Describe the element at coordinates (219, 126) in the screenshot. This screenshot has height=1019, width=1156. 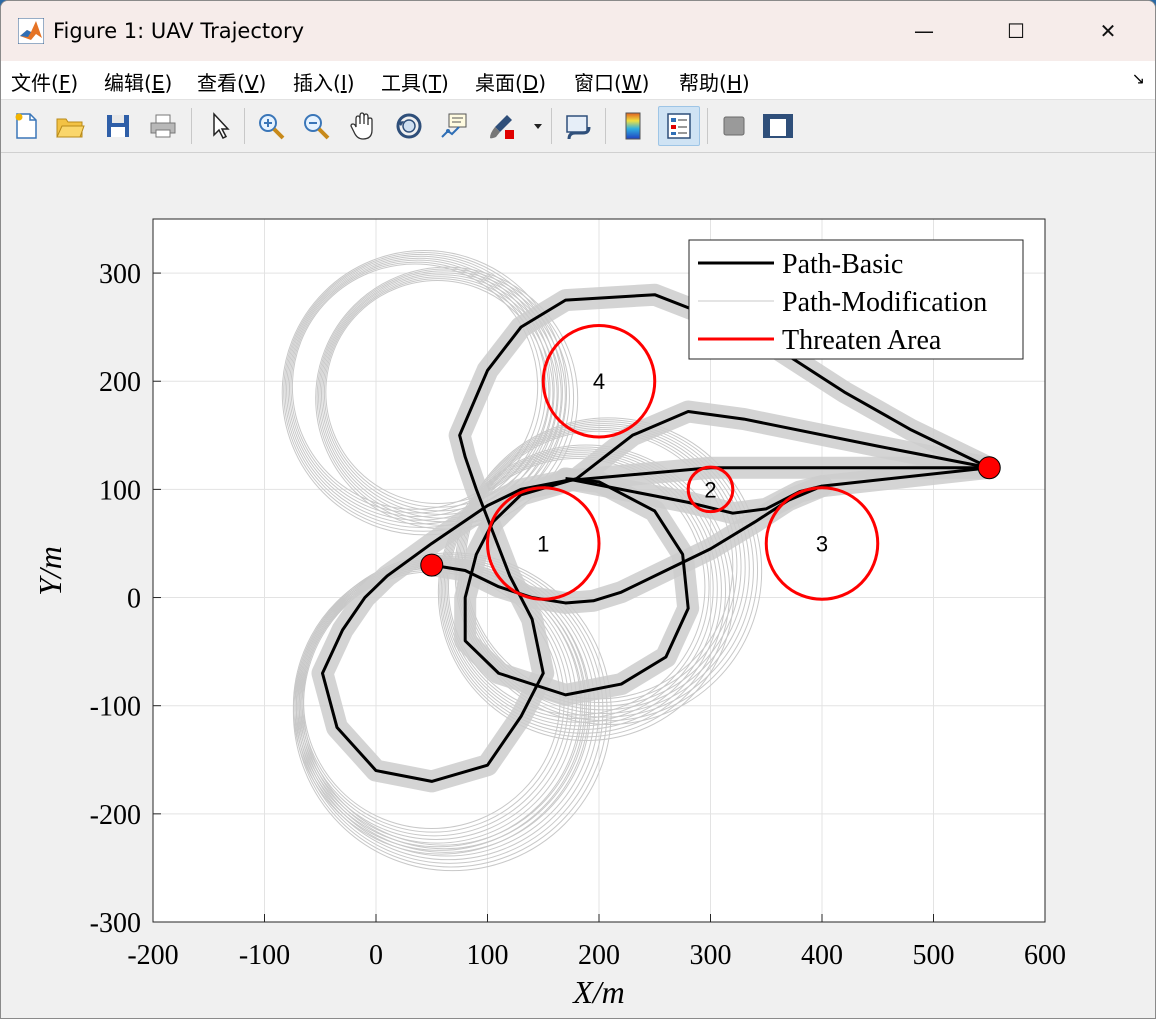
I see `select-arrow-icon` at that location.